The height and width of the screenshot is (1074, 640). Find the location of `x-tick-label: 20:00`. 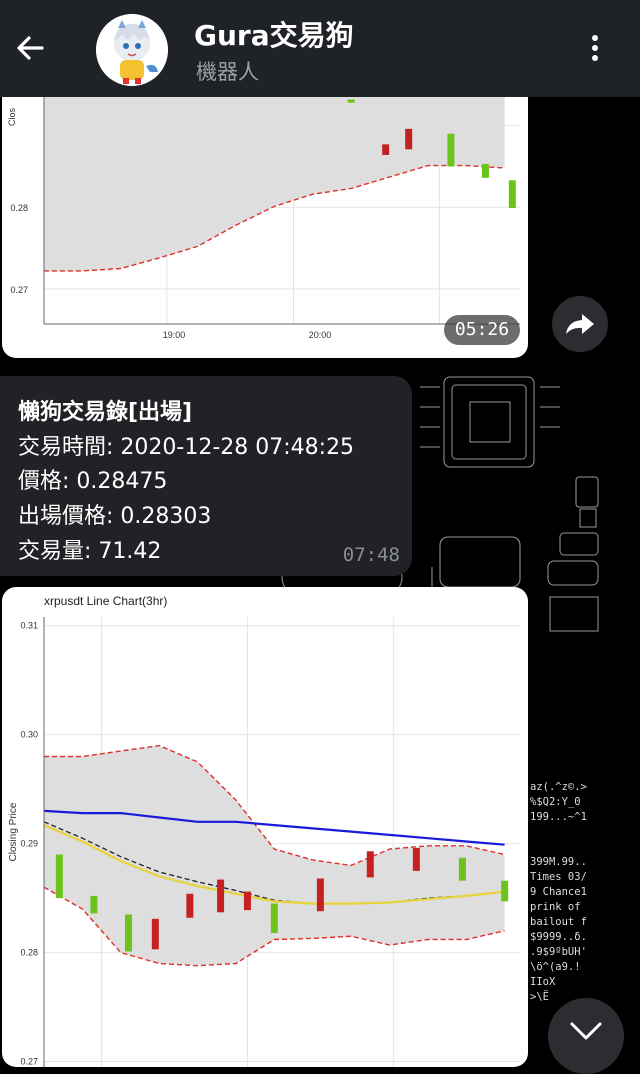

x-tick-label: 20:00 is located at coordinates (320, 335).